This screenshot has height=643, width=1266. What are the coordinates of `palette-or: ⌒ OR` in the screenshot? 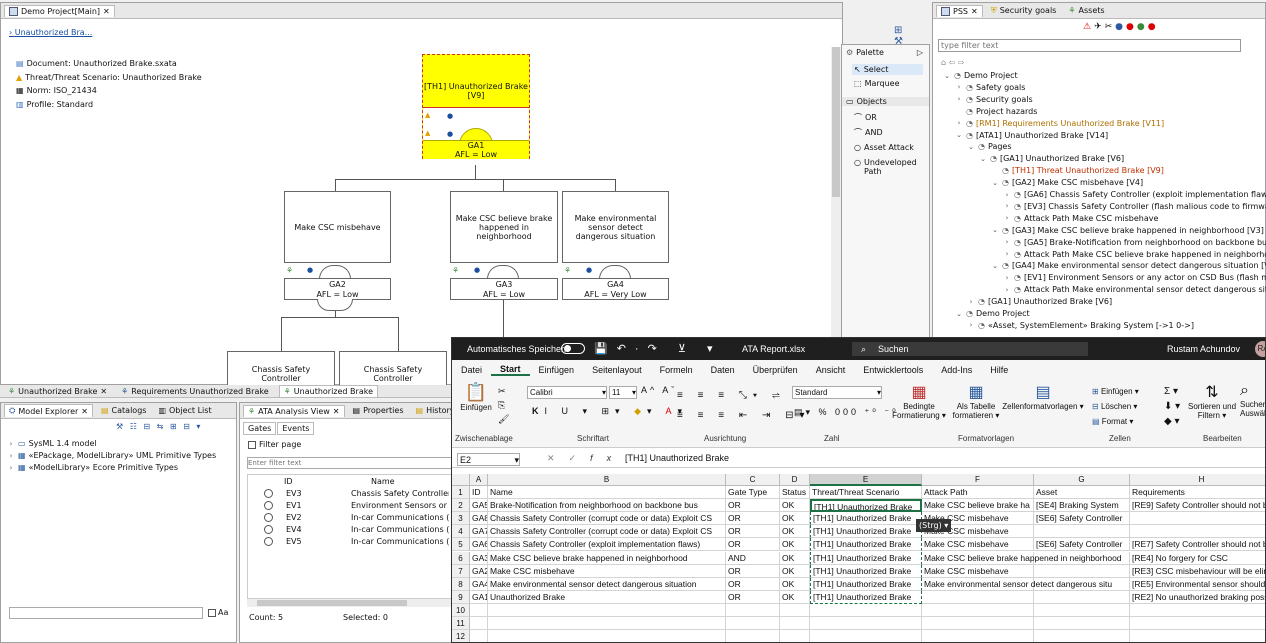 It's located at (891, 117).